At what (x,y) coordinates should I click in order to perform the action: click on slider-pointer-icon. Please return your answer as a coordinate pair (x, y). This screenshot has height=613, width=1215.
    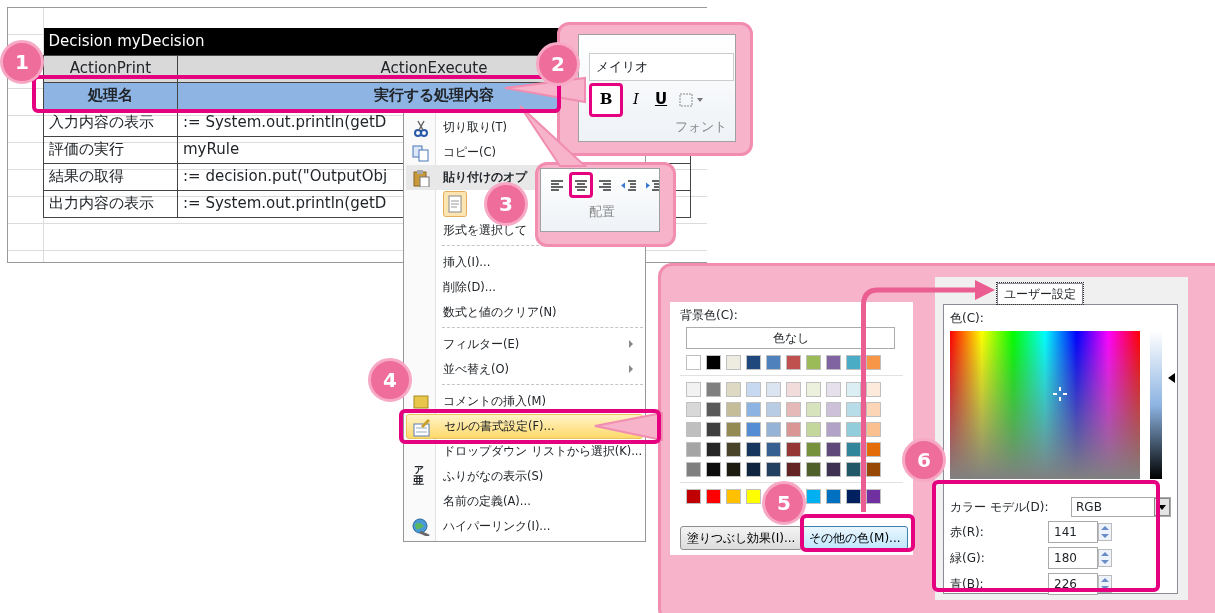
    Looking at the image, I should click on (1171, 378).